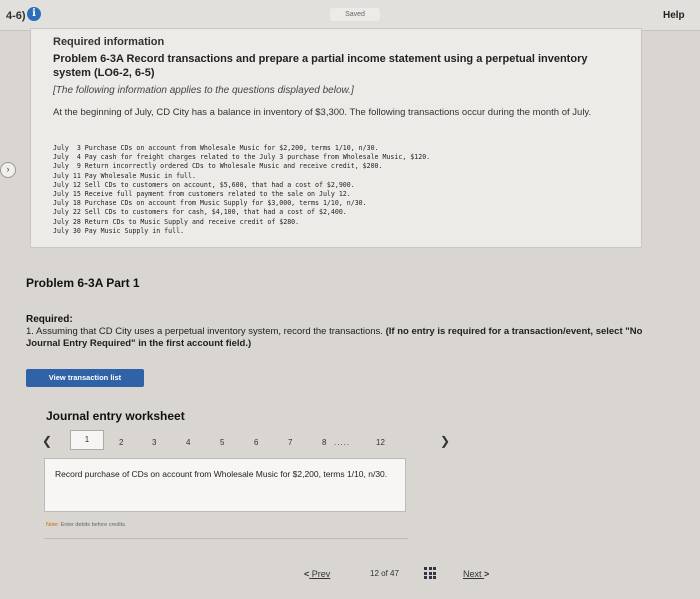 The height and width of the screenshot is (599, 700). What do you see at coordinates (83, 283) in the screenshot?
I see `part-title: Problem 6-3A Part 1` at bounding box center [83, 283].